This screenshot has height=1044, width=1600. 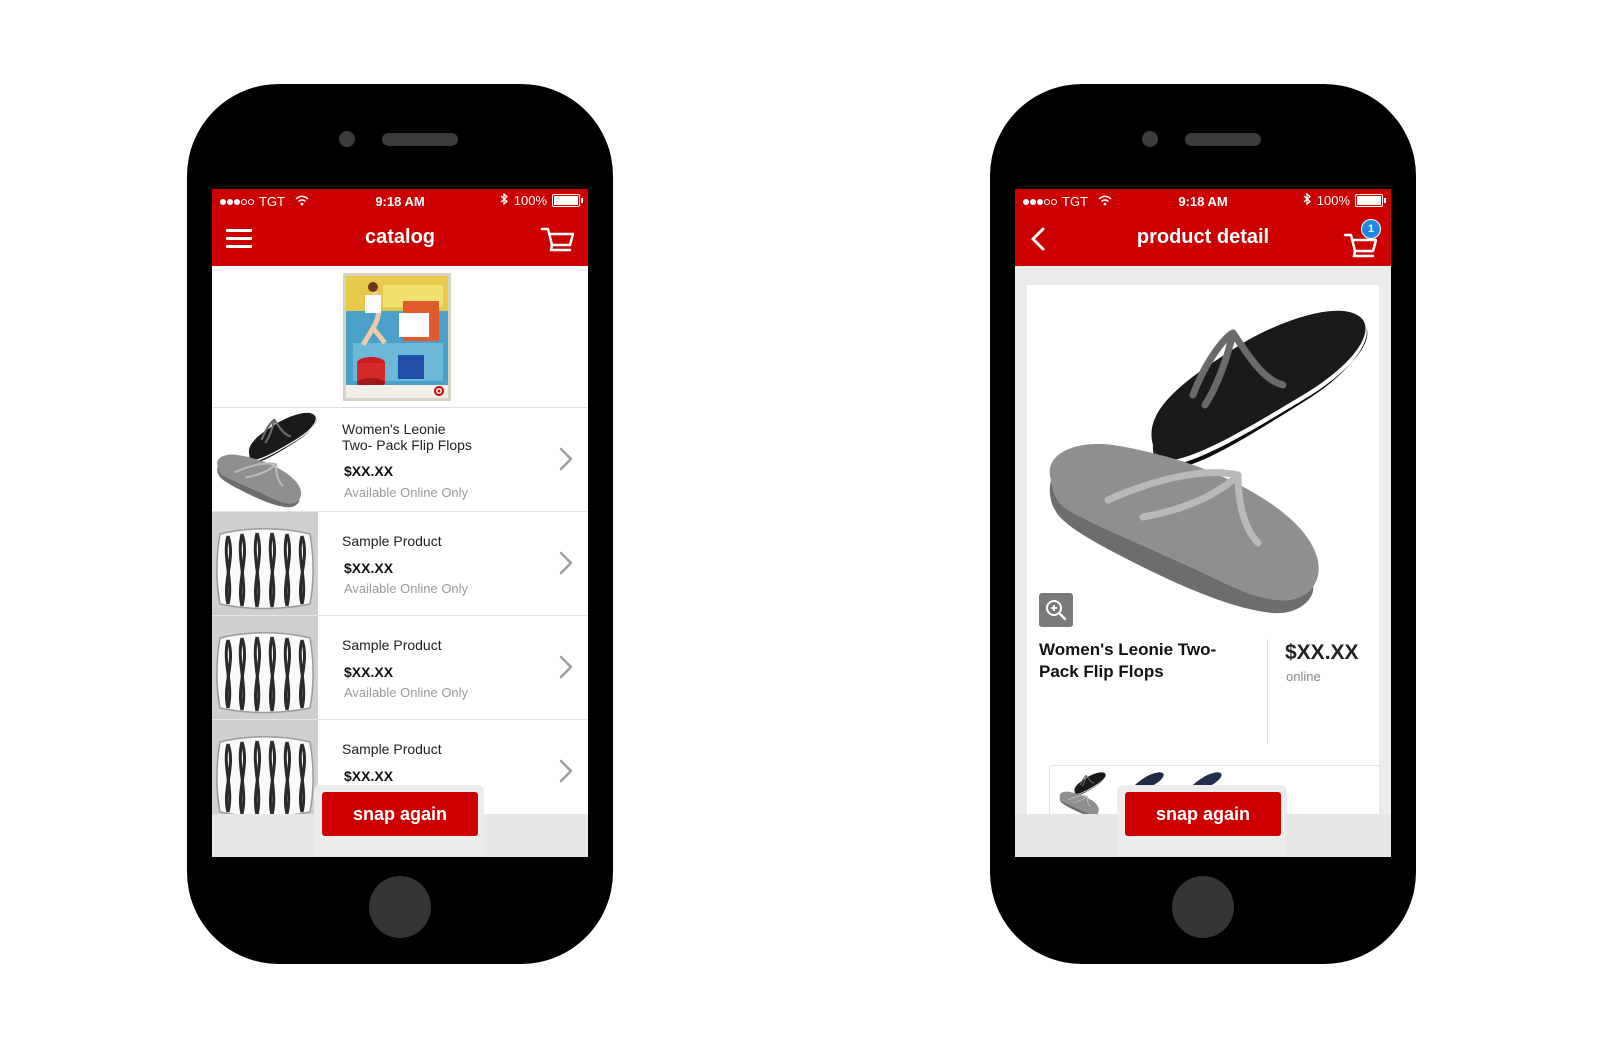 I want to click on header-bar: TGT 9:18 AM 100% catalog, so click(x=400, y=227).